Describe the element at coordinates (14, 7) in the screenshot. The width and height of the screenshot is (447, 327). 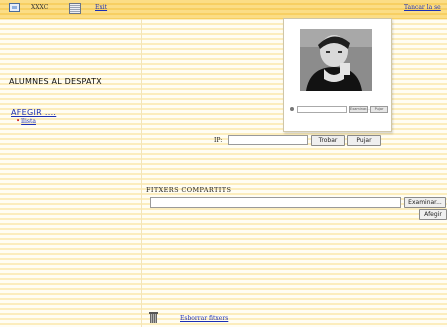
I see `computer-icon` at that location.